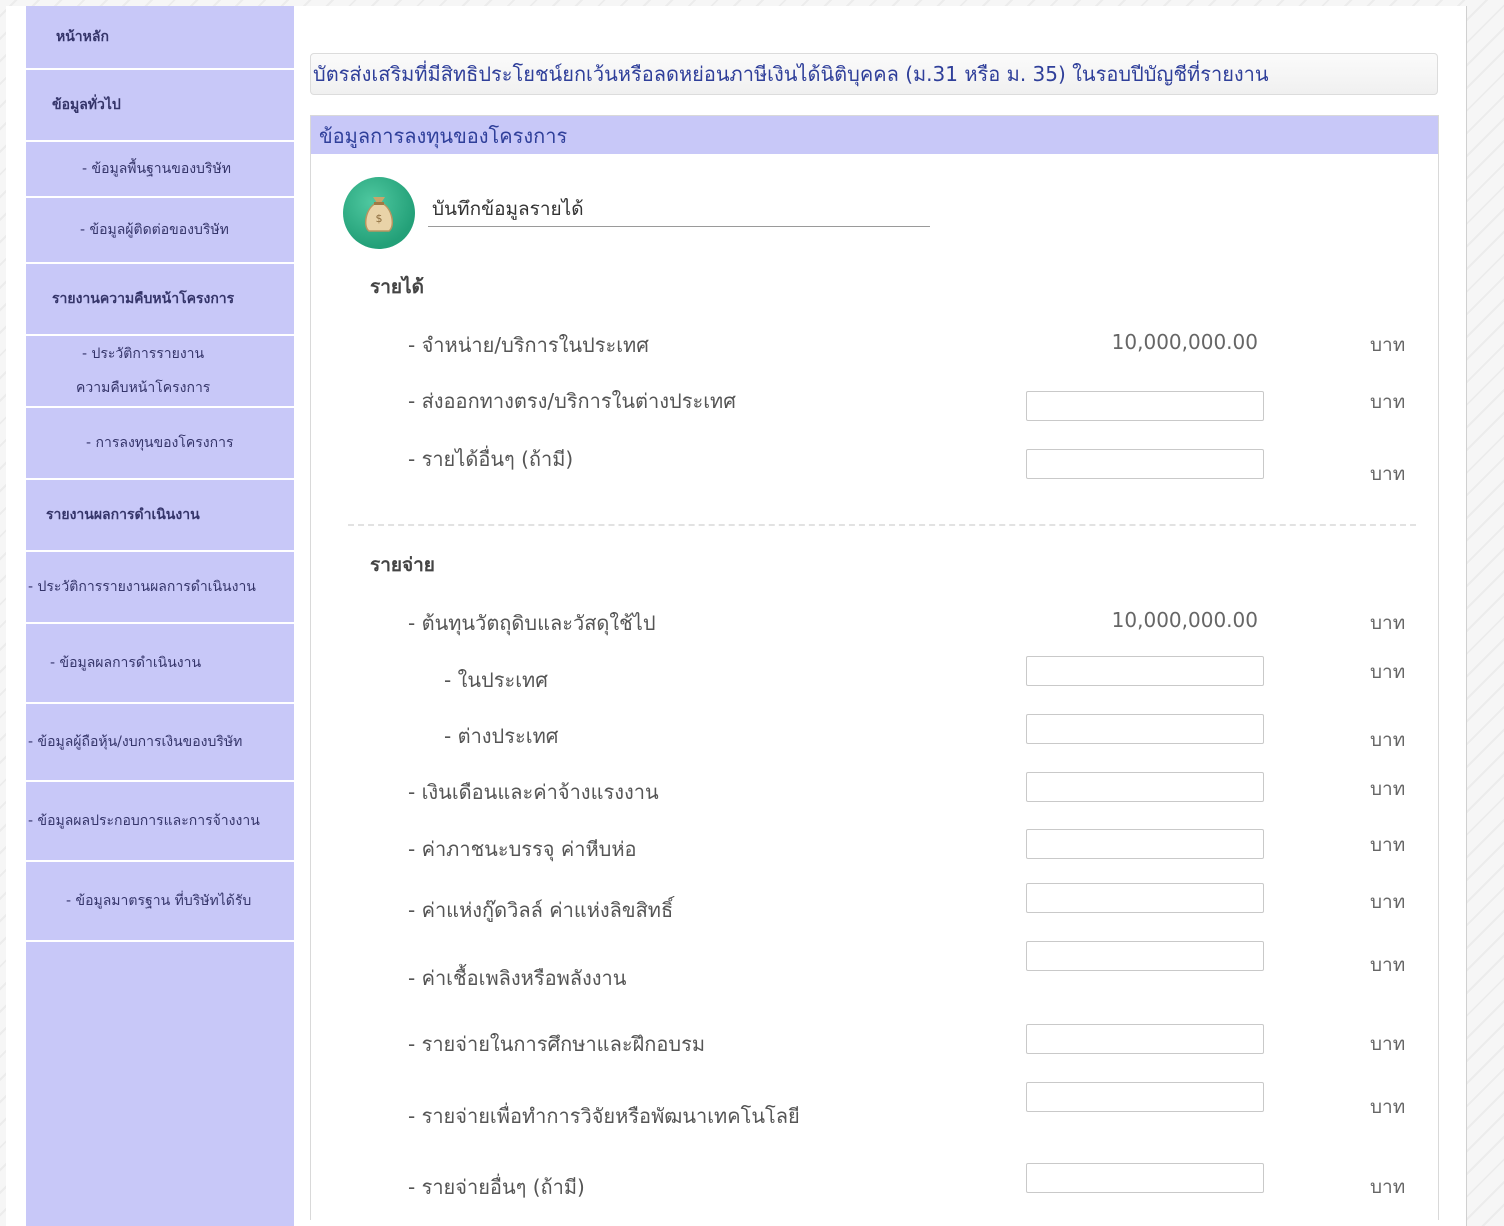  I want to click on expense-research-input, so click(1145, 1097).